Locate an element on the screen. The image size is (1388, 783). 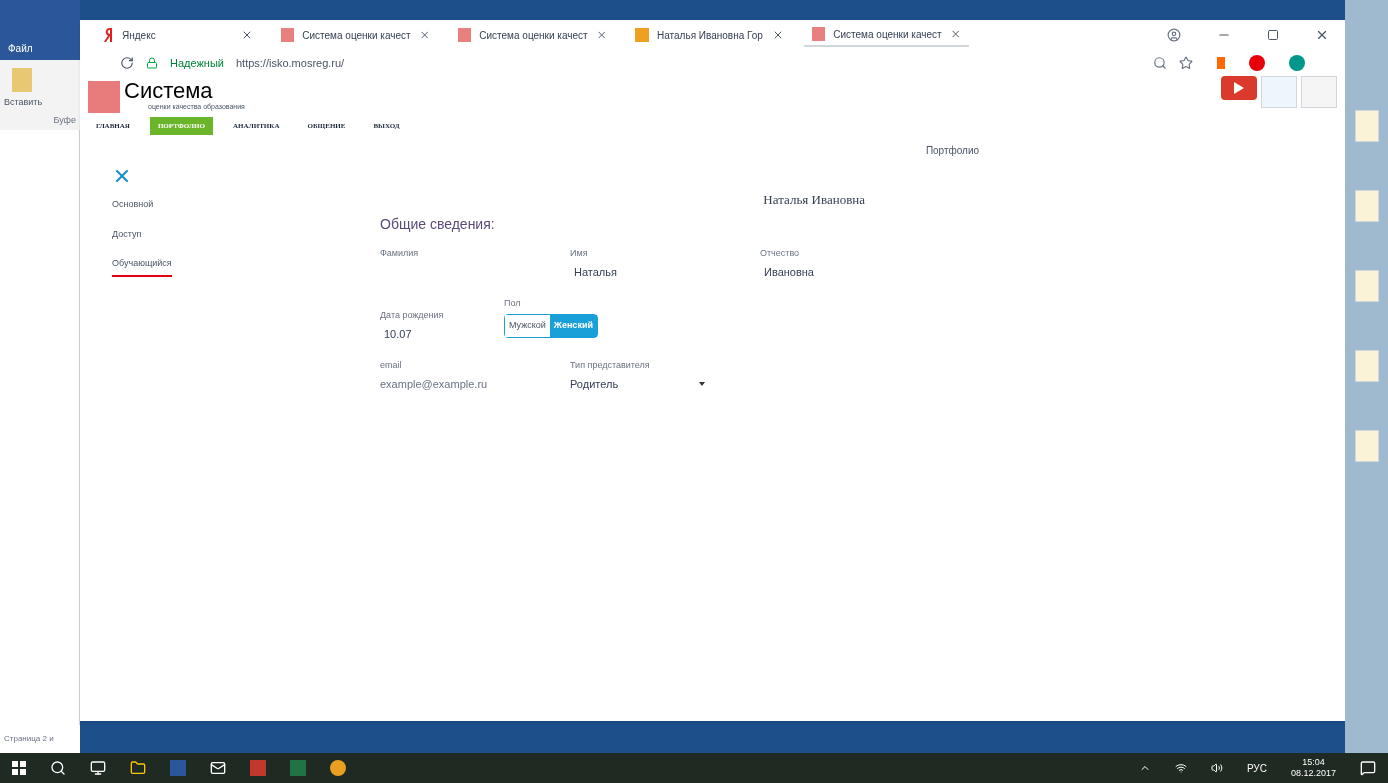
person-name: Наталья Ивановна is located at coordinates (814, 200).